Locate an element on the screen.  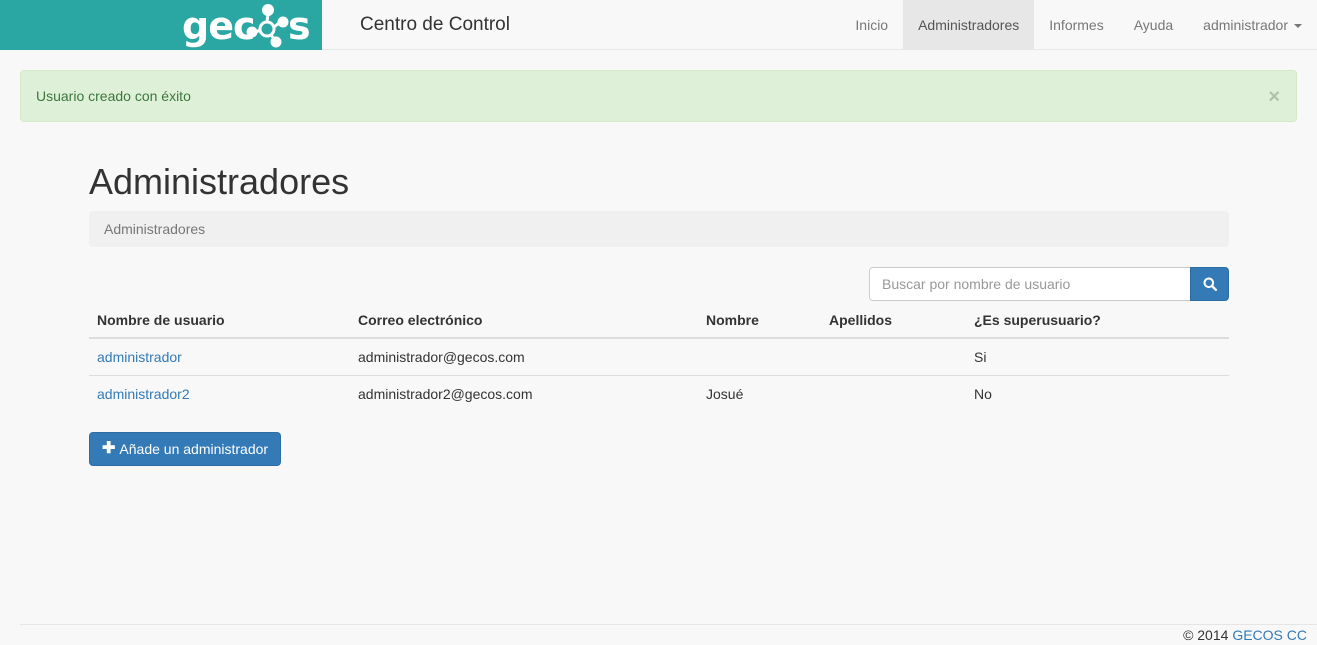
caret-down-icon is located at coordinates (1298, 26).